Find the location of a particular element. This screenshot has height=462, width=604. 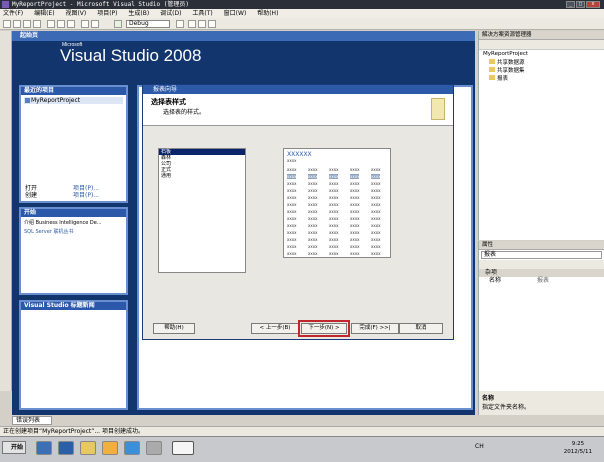

properties-icon is located at coordinates (202, 24).